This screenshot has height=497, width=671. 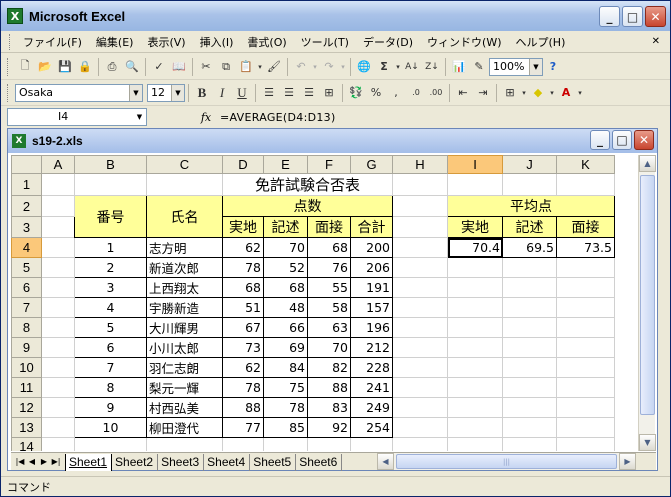 I want to click on borders-dropdown-icon: ▾, so click(x=524, y=93).